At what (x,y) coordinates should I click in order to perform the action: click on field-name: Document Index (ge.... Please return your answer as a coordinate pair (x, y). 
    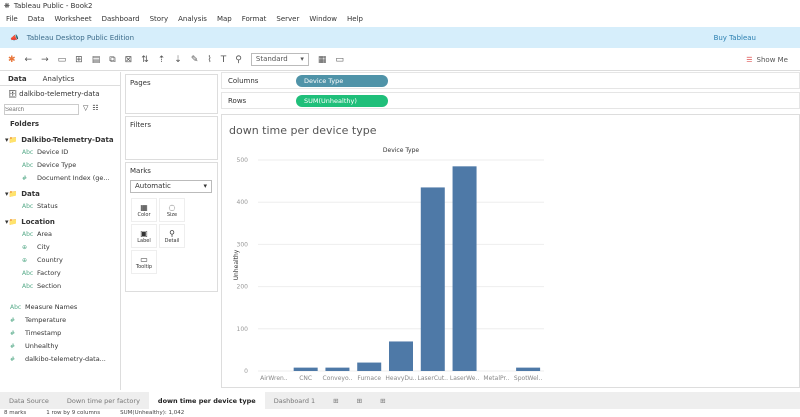
    Looking at the image, I should click on (73, 178).